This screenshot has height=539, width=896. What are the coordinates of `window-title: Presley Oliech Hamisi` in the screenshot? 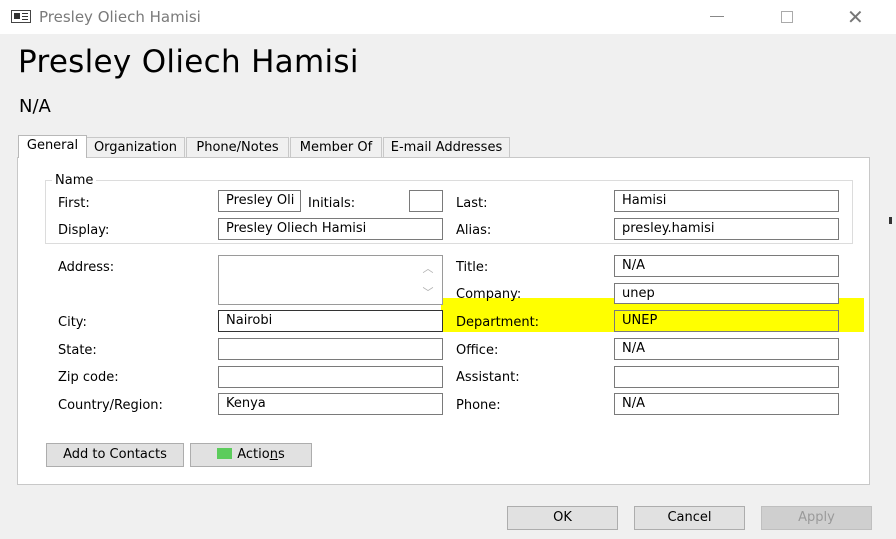 It's located at (120, 17).